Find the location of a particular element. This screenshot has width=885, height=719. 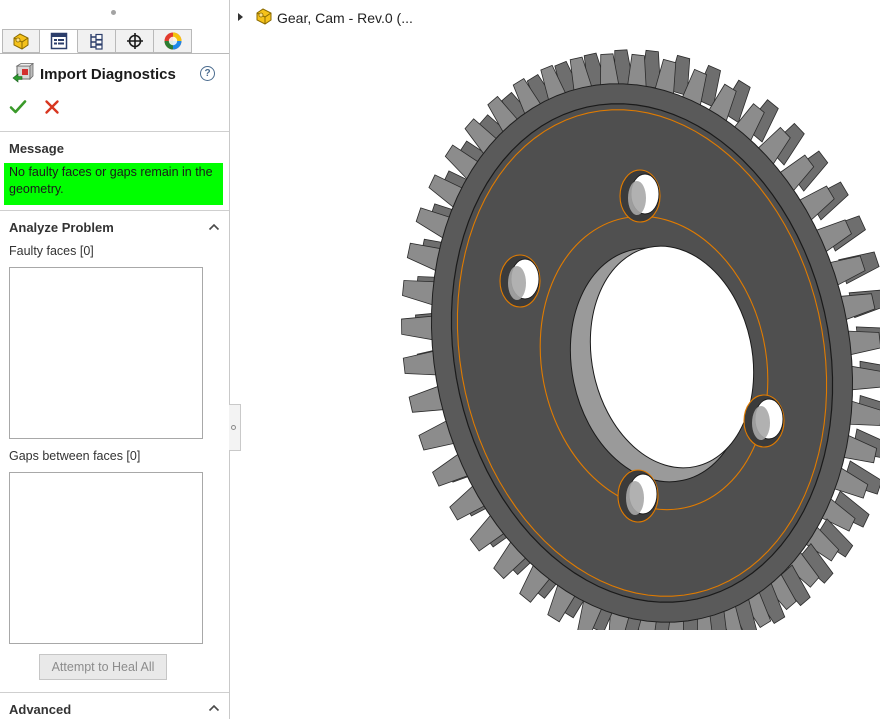

manager-tabs is located at coordinates (97, 41).